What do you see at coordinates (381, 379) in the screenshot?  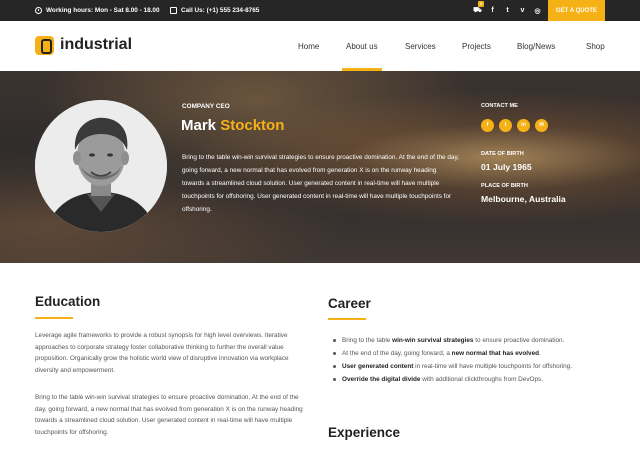 I see `career-item-highlight: Override the digital divide` at bounding box center [381, 379].